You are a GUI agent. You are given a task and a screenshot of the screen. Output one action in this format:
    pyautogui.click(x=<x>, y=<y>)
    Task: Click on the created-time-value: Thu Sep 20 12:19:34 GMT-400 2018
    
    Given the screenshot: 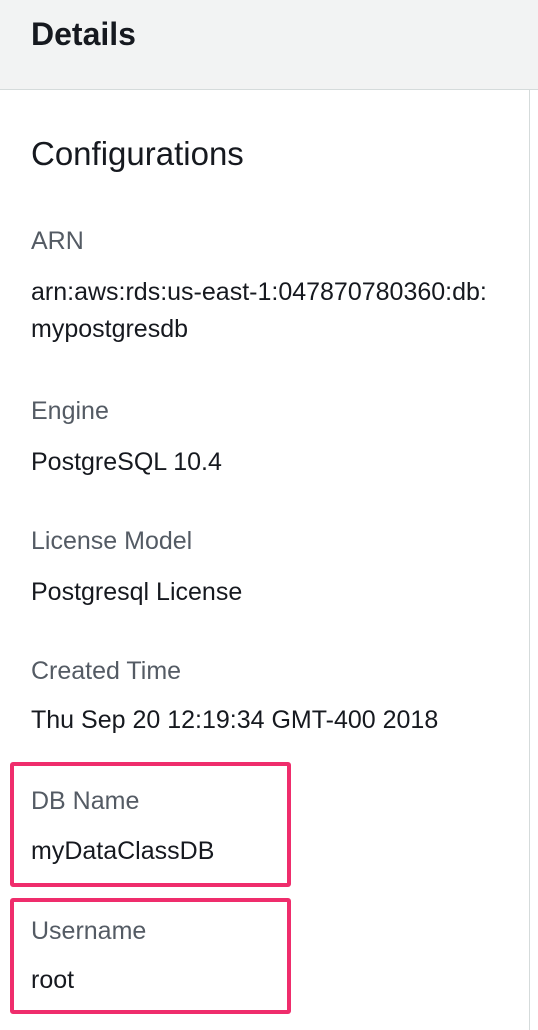 What is the action you would take?
    pyautogui.click(x=235, y=720)
    